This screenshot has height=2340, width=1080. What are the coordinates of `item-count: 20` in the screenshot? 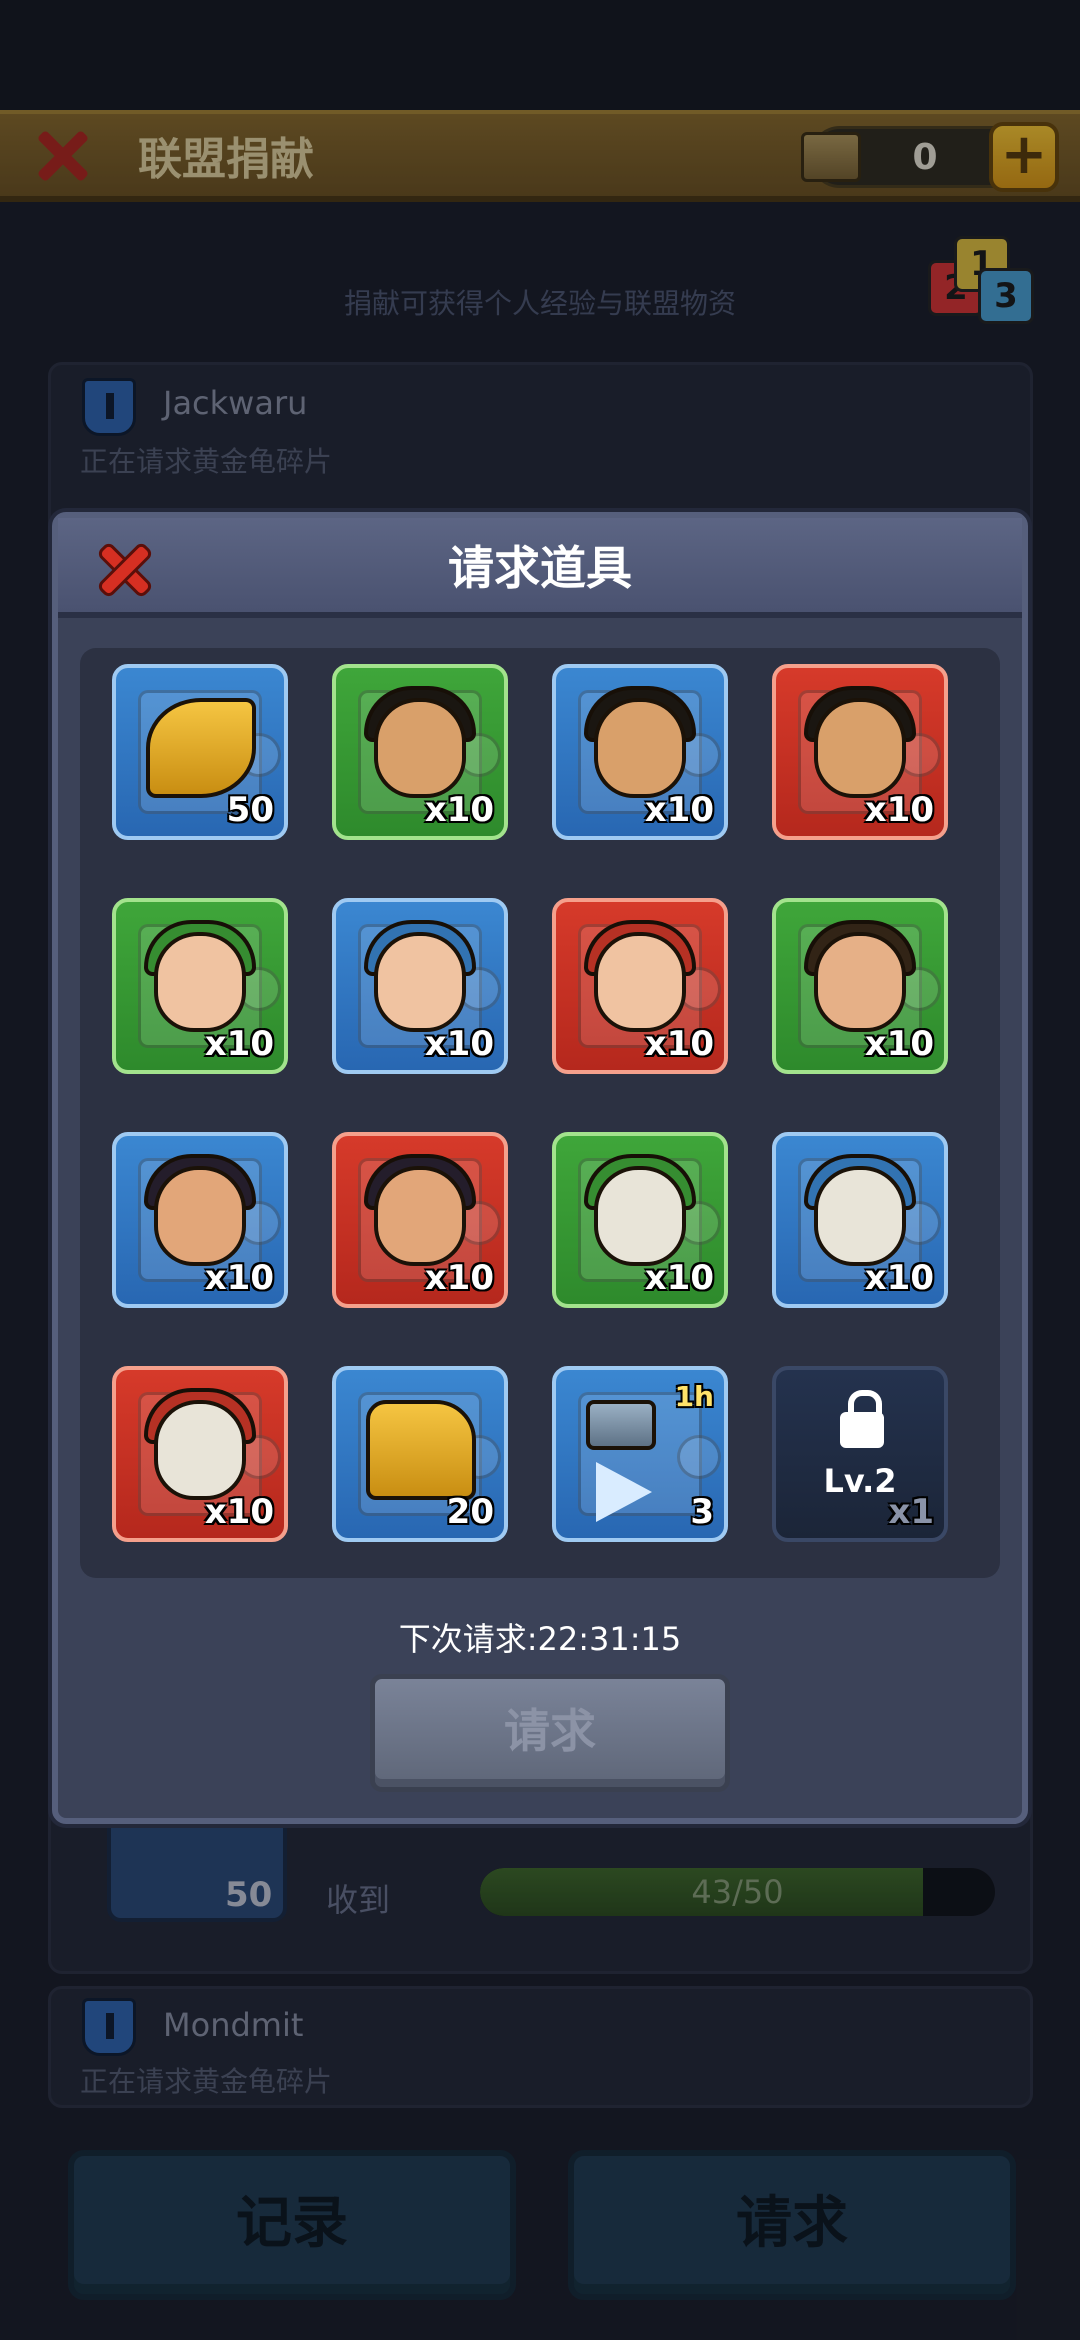 It's located at (470, 1512).